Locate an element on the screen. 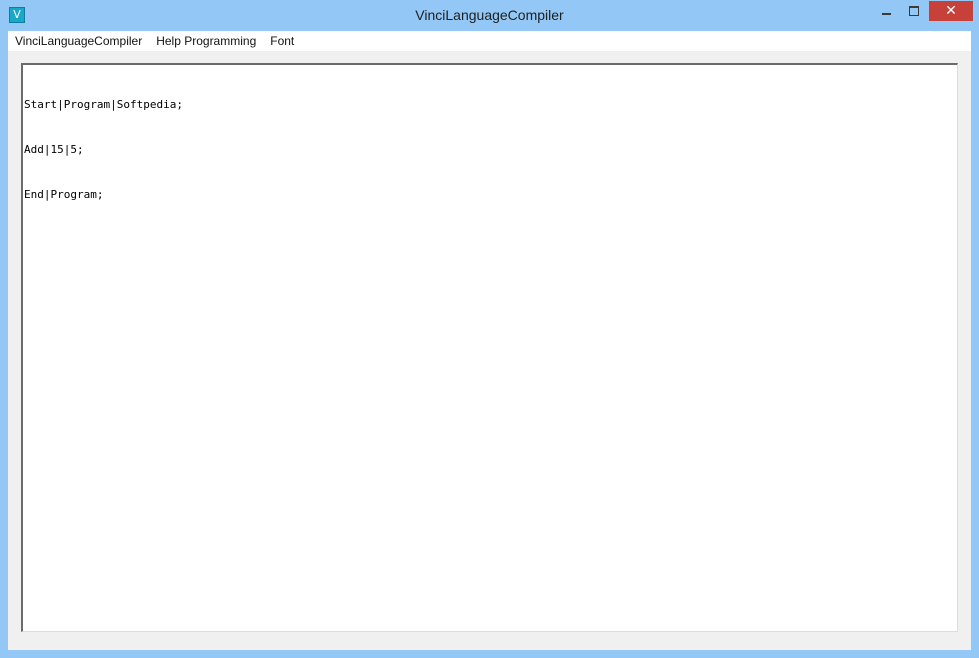 This screenshot has width=979, height=658. menu-vincilanguagecompiler: VinciLanguageCompiler is located at coordinates (78, 41).